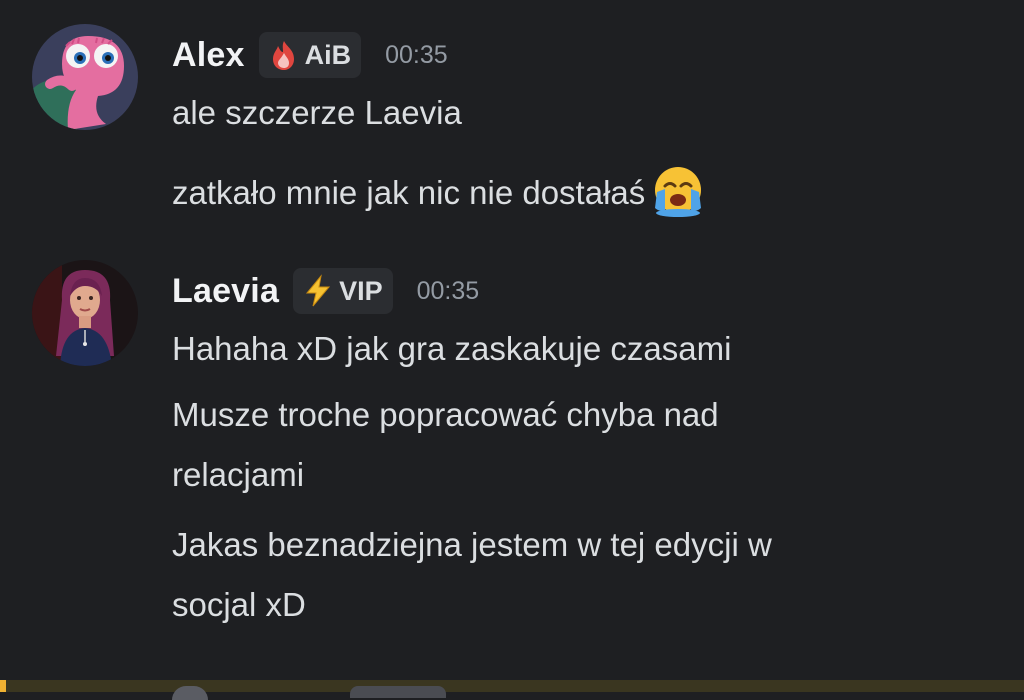  I want to click on message-line-text: Jakas beznadziejna jestem w tej edycji w, so click(472, 544).